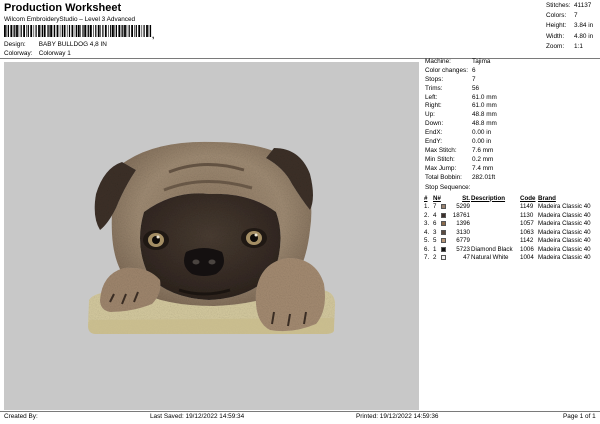  I want to click on stop-sequence-title: Stop Sequence:, so click(448, 187).